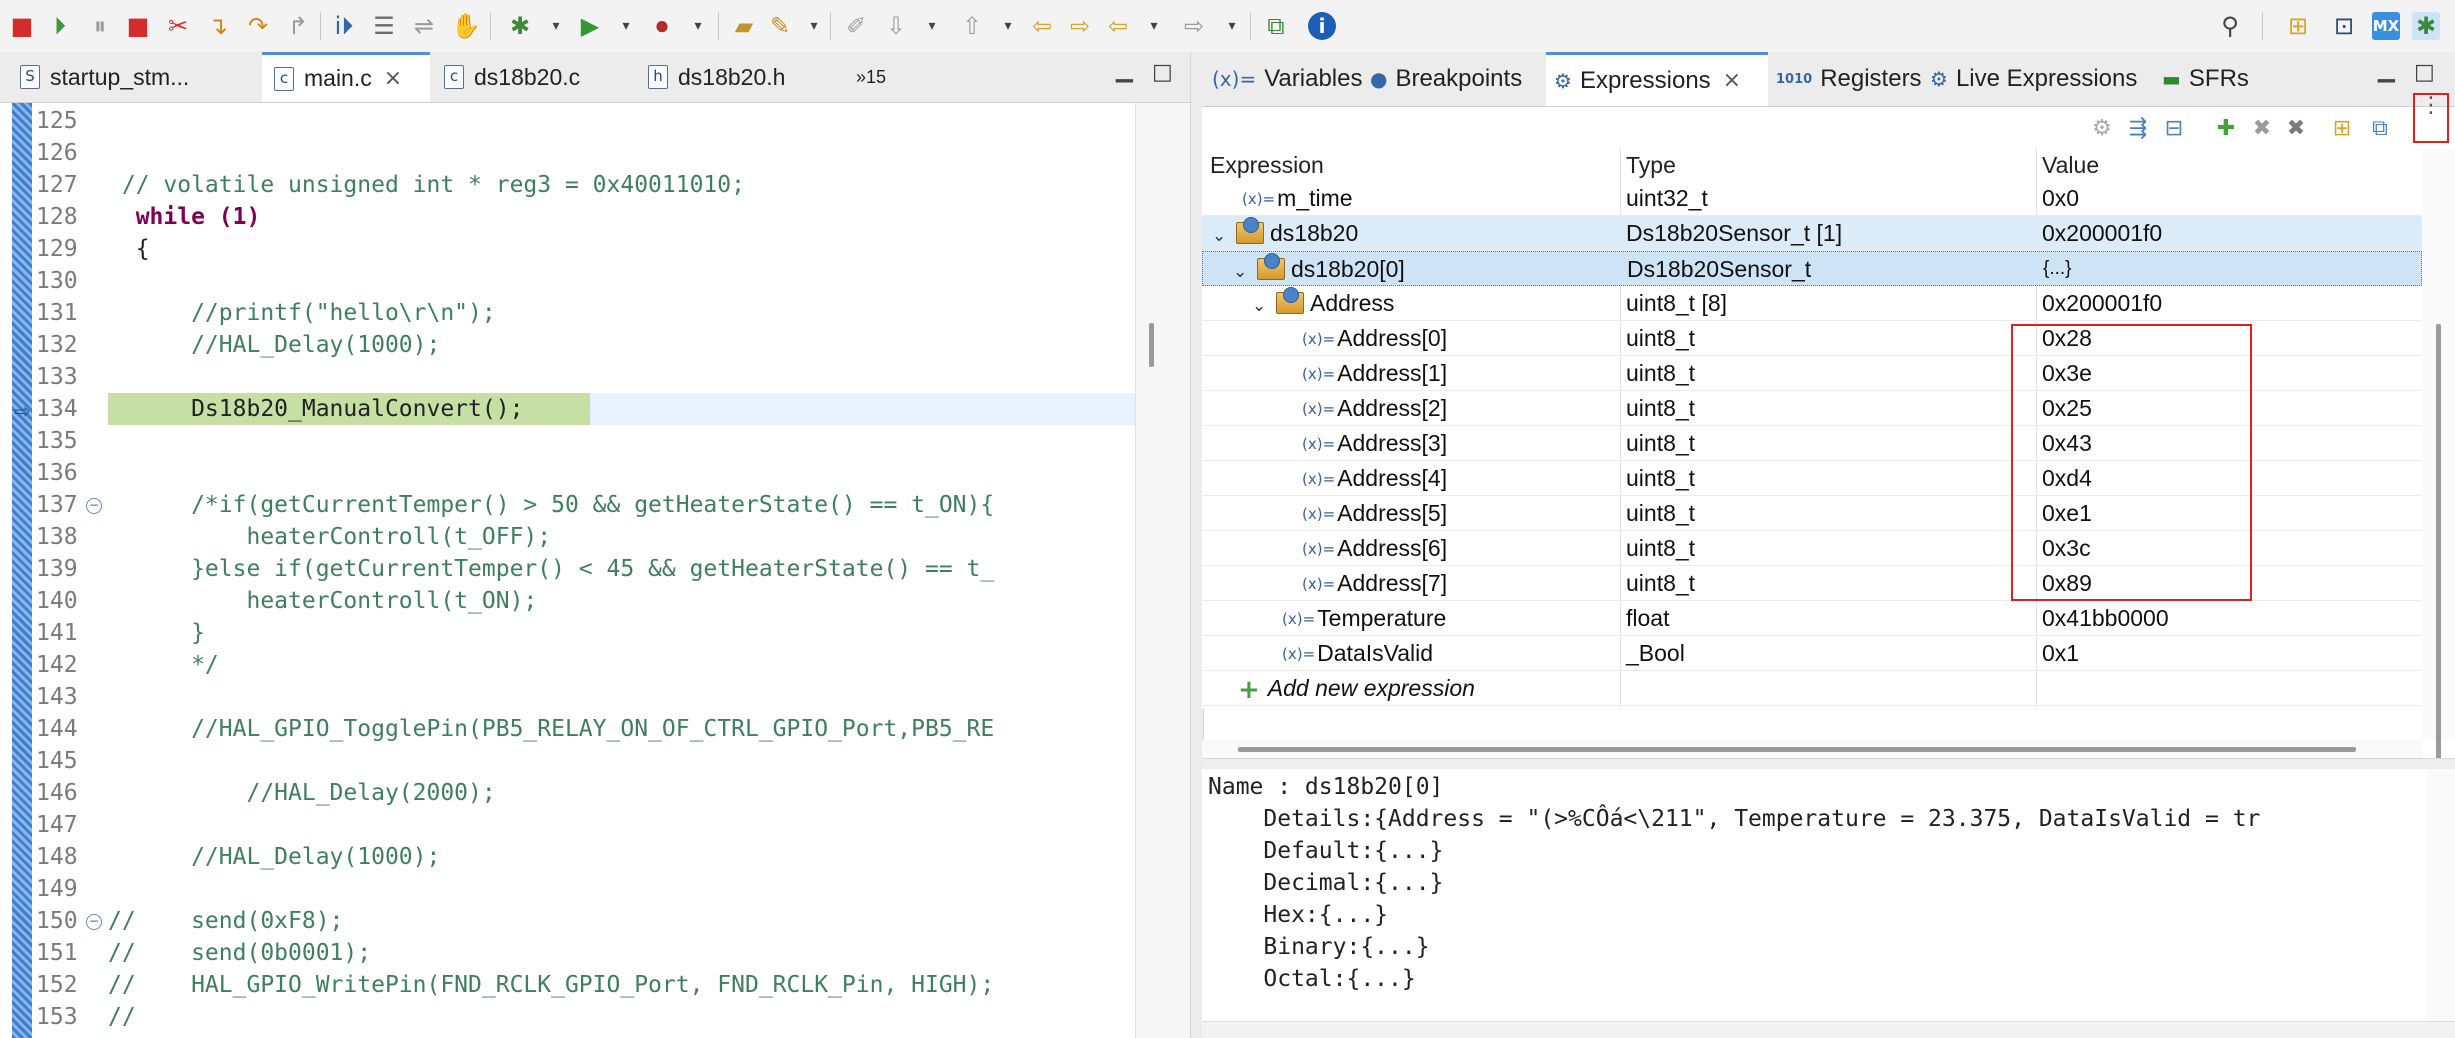 This screenshot has height=1038, width=2455. I want to click on code-line: 126, so click(567, 153).